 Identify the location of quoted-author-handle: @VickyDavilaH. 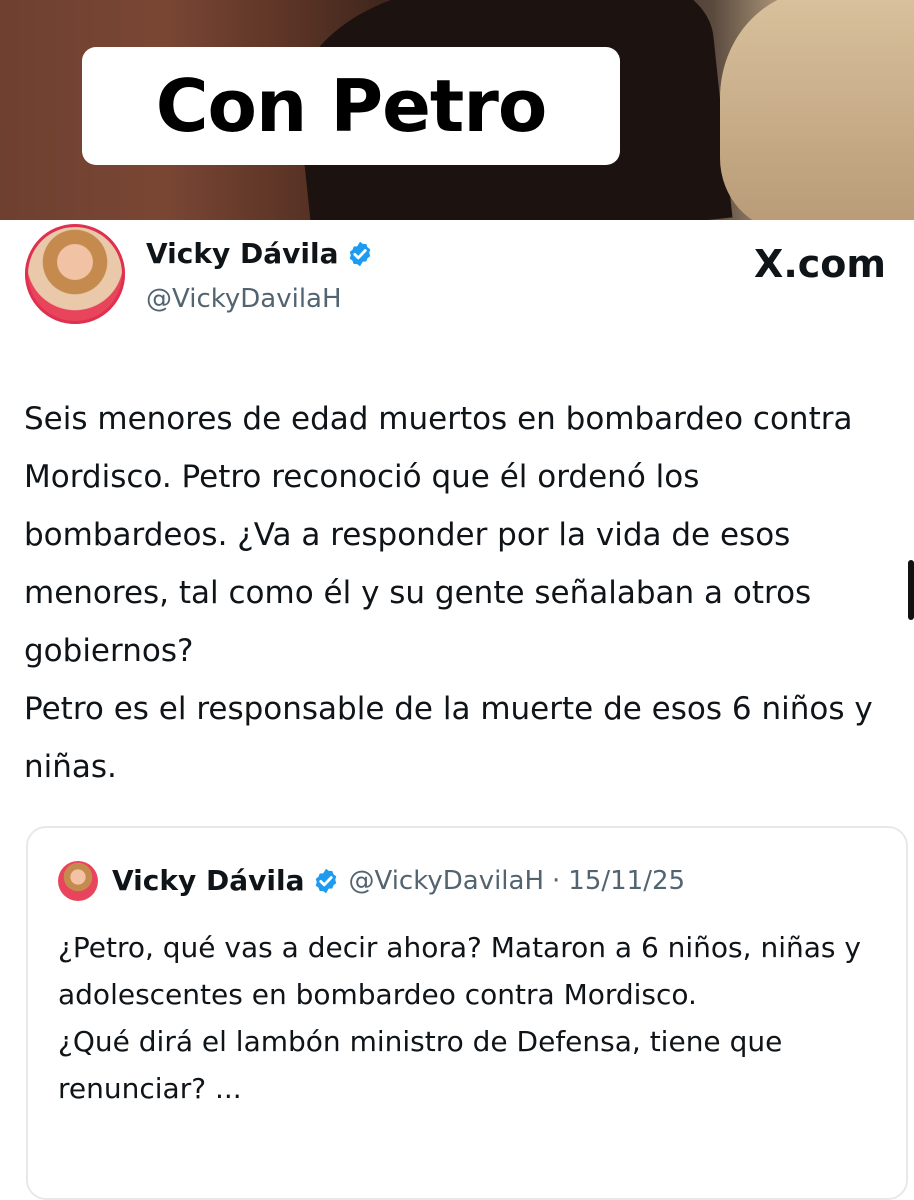
(446, 881).